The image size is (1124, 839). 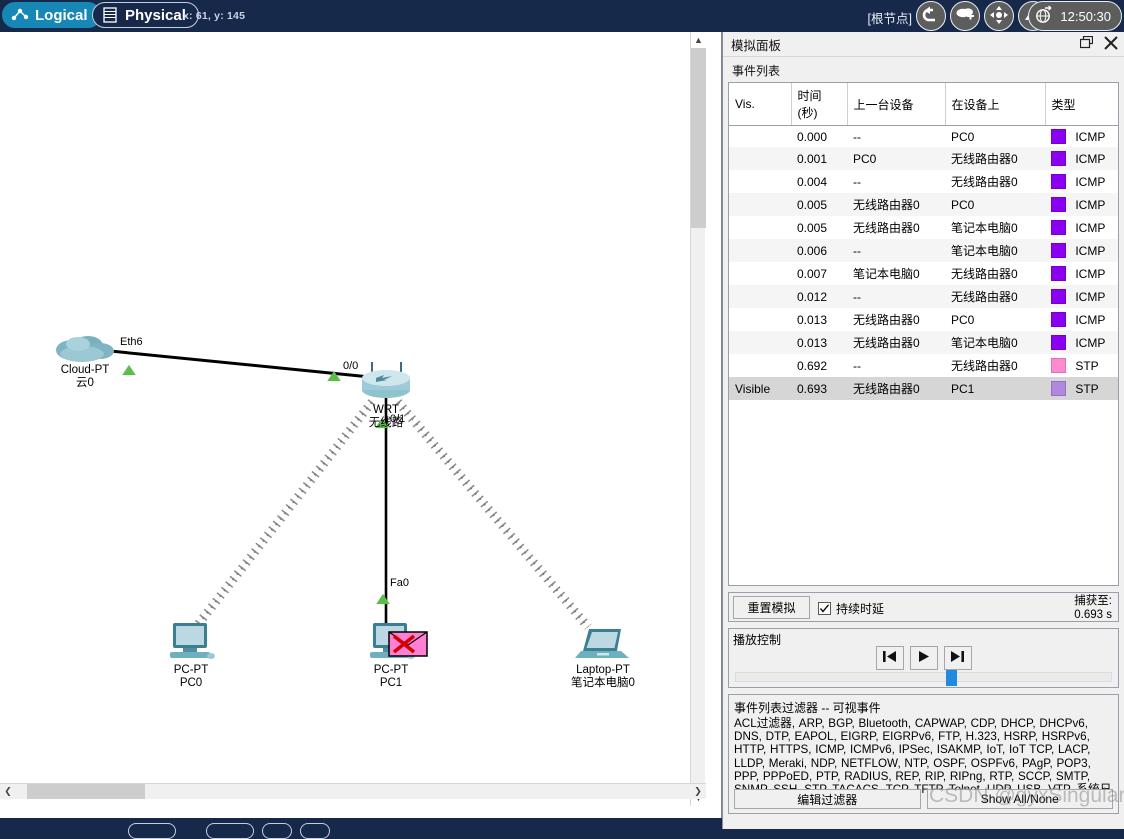 I want to click on column-header-time: 时间(秒), so click(x=819, y=104).